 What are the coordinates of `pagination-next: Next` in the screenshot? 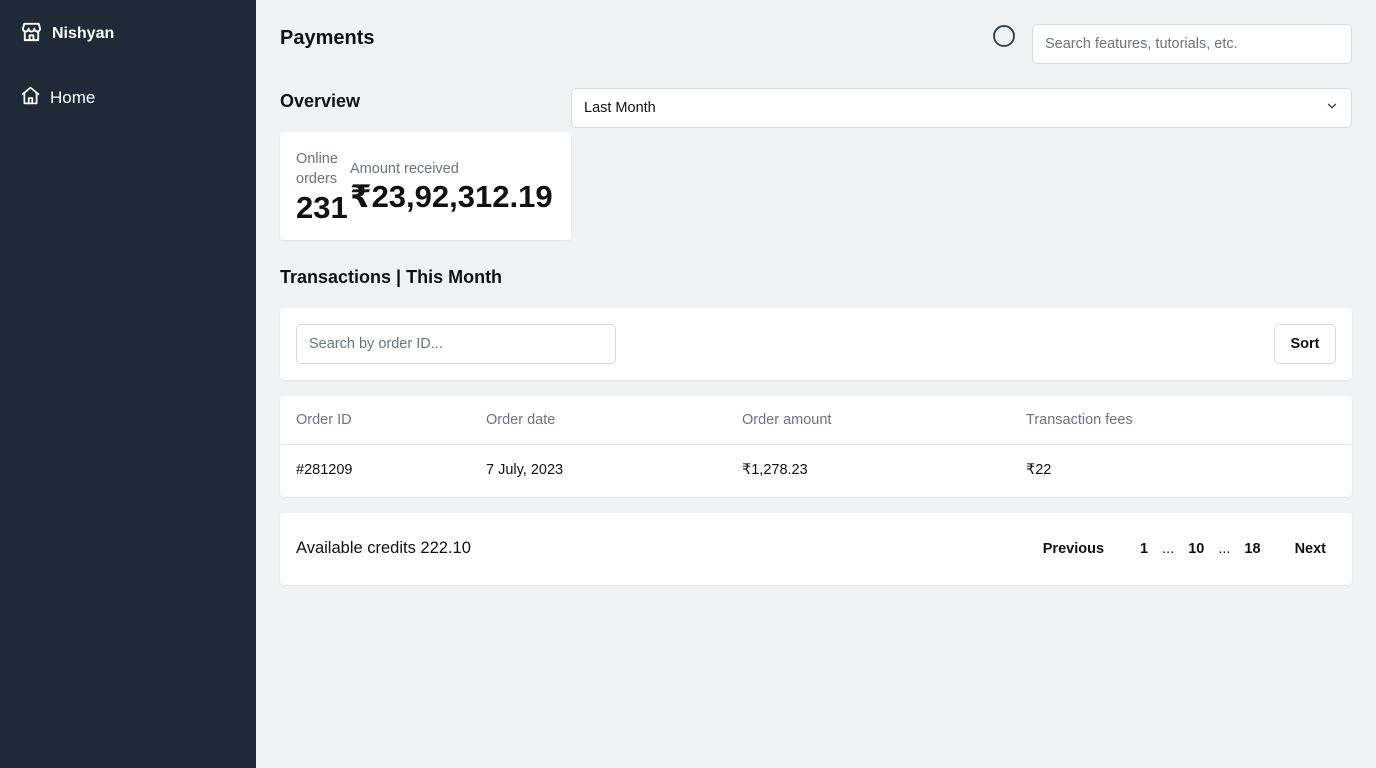 It's located at (1310, 549).